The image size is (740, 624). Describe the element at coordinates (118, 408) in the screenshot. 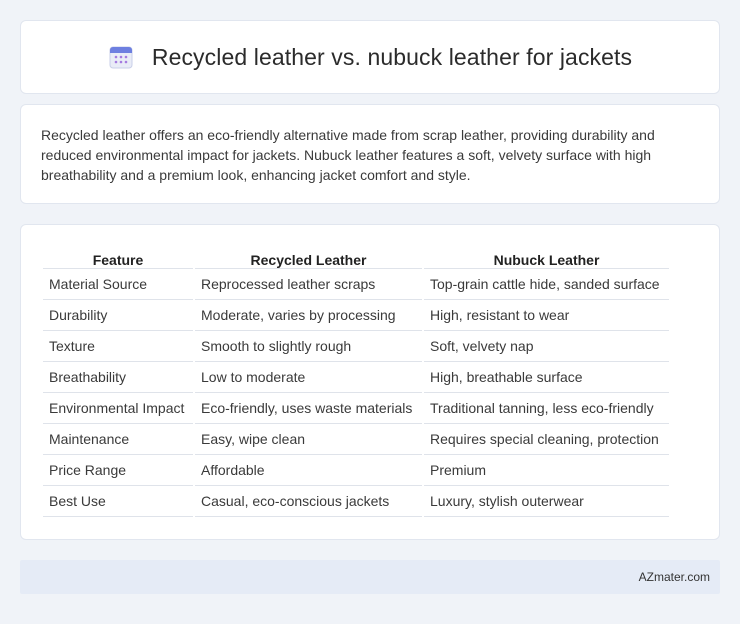

I see `cell-feature: Environmental Impact` at that location.